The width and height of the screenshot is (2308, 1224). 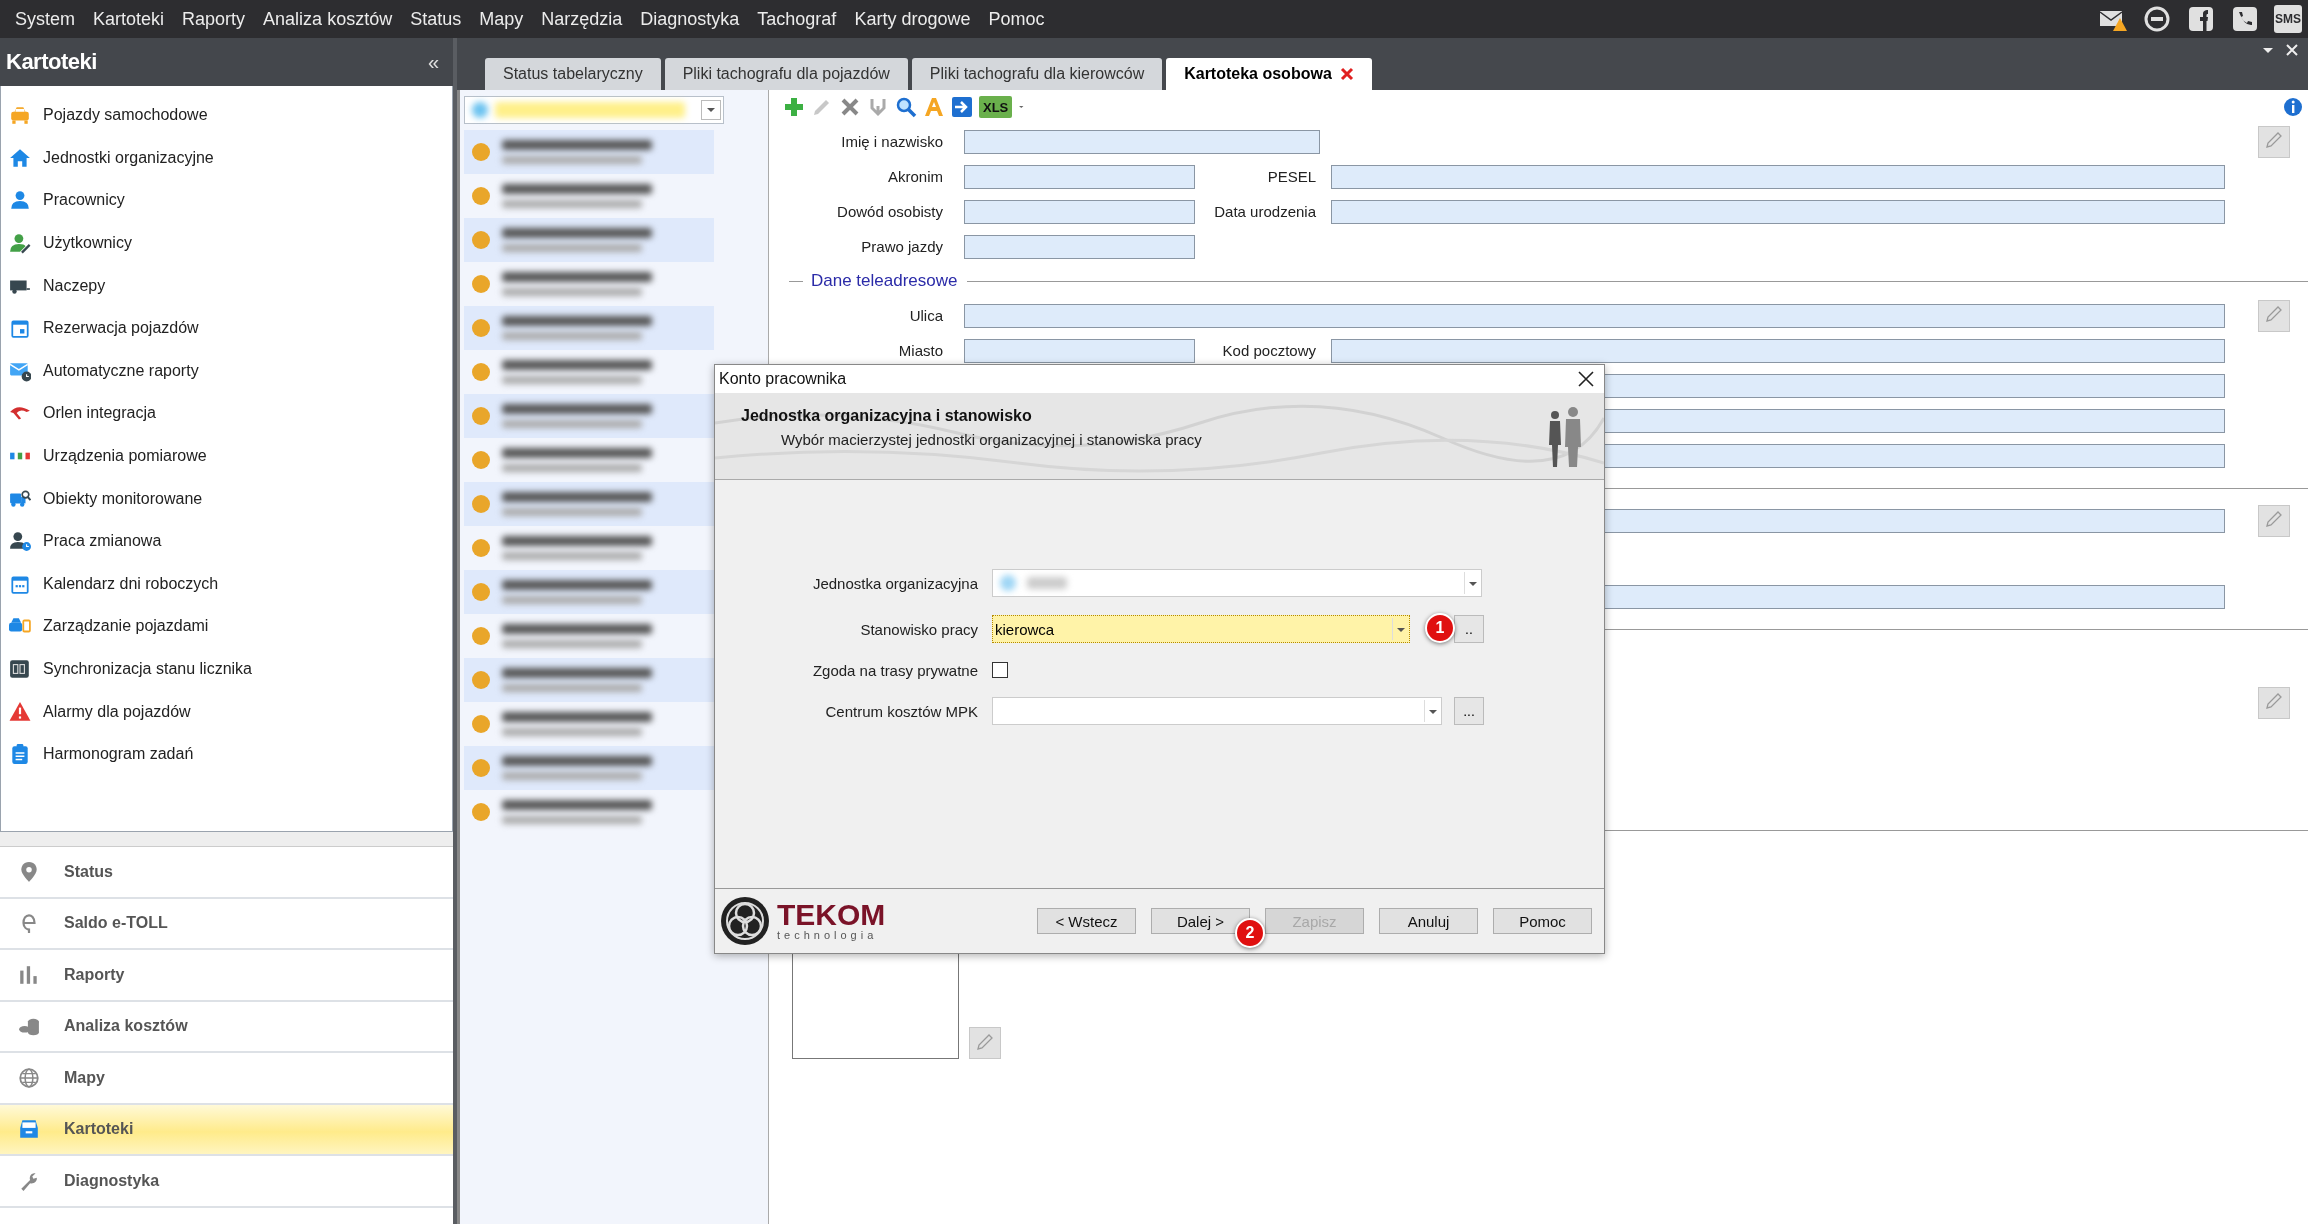 What do you see at coordinates (783, 379) in the screenshot?
I see `dialog-title: Konto pracownika` at bounding box center [783, 379].